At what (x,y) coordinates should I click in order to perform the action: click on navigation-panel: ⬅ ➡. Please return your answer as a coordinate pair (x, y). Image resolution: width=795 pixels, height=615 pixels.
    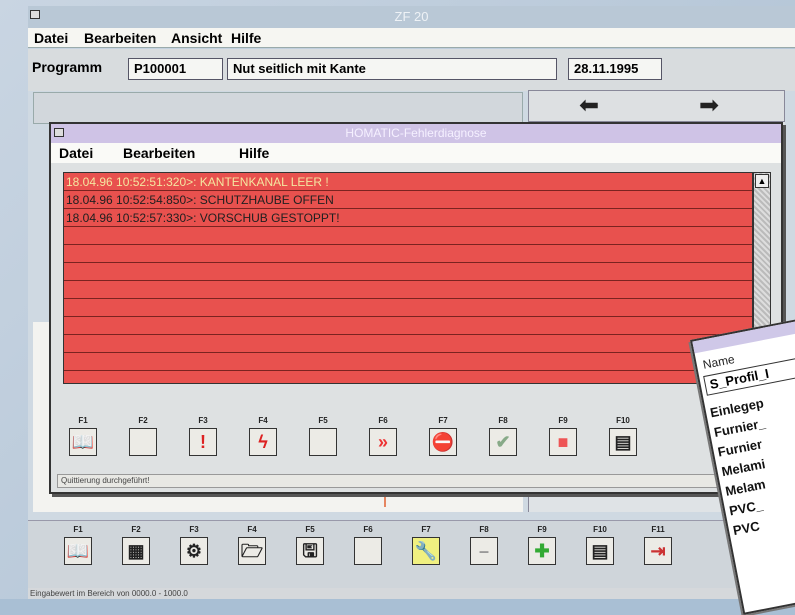
    Looking at the image, I should click on (656, 106).